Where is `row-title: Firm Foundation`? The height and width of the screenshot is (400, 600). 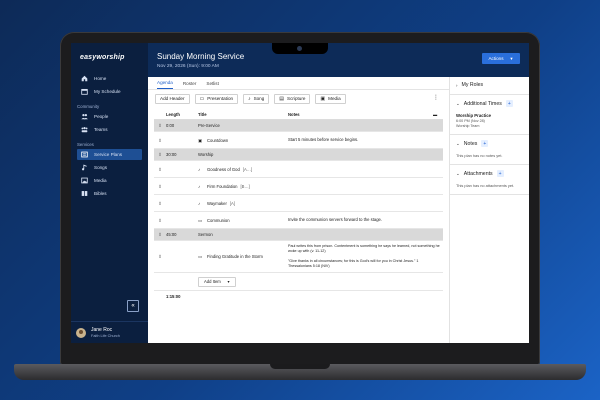 row-title: Firm Foundation is located at coordinates (222, 186).